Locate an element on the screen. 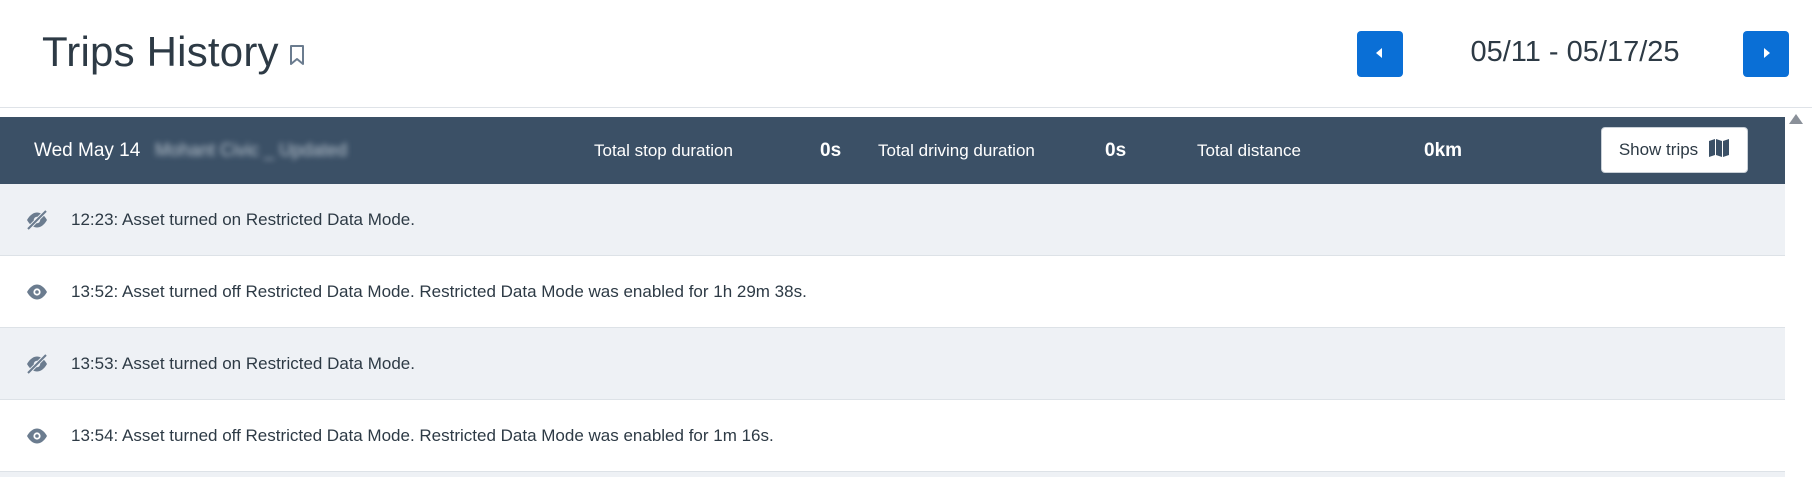 This screenshot has height=477, width=1812. total-distance-value: 0km is located at coordinates (1443, 150).